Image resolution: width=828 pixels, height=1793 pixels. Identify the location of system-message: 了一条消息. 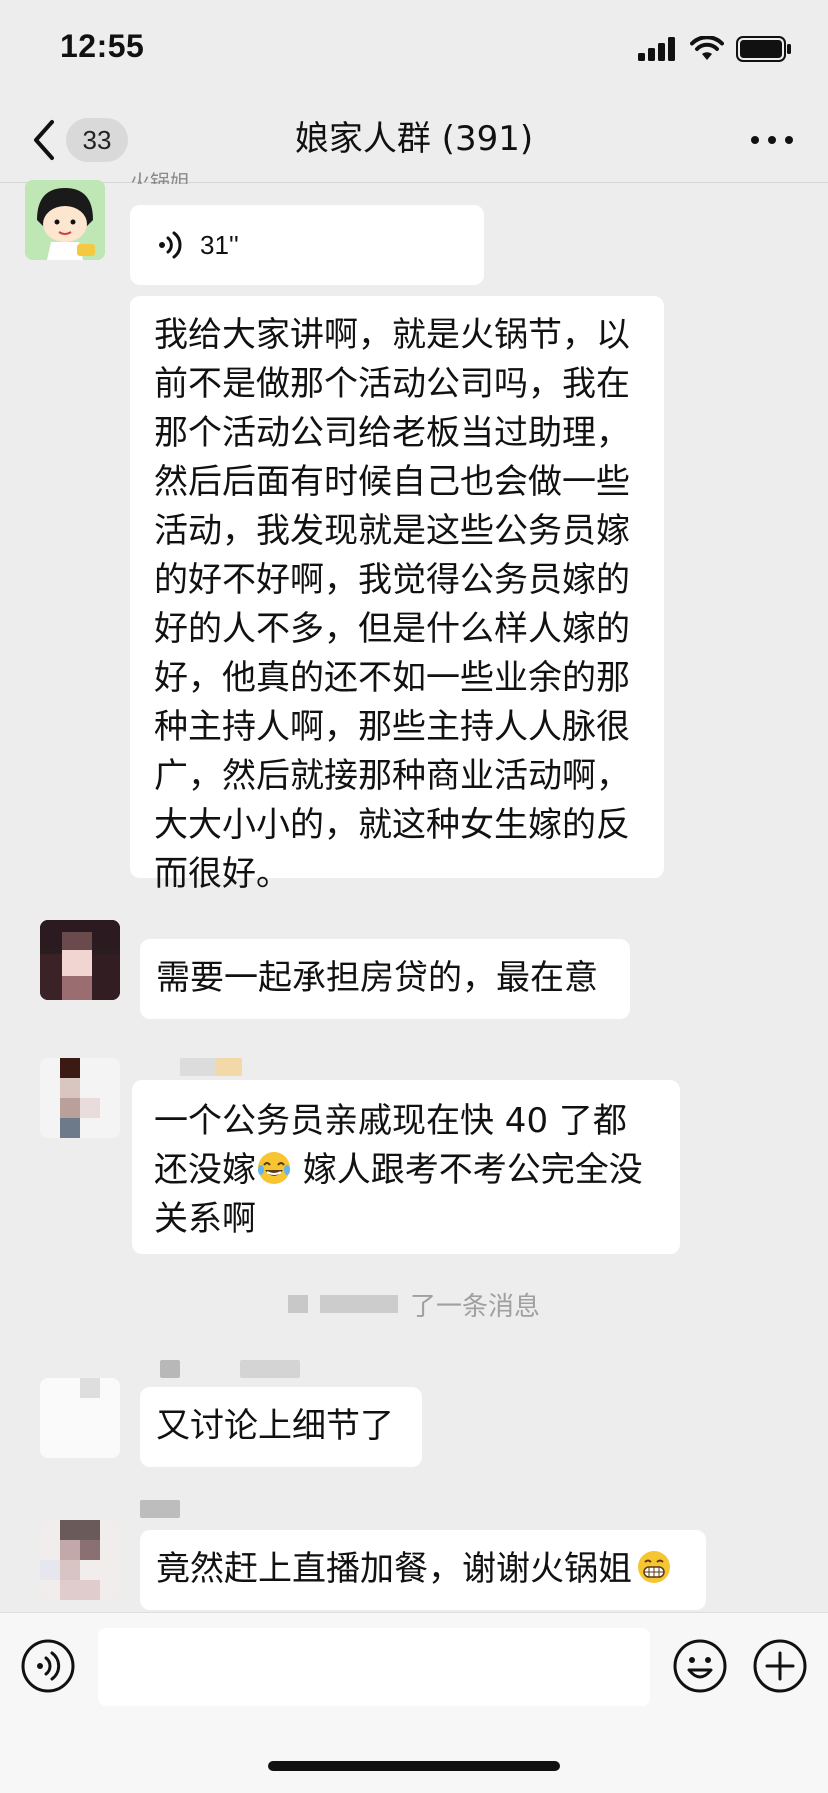
(414, 1304).